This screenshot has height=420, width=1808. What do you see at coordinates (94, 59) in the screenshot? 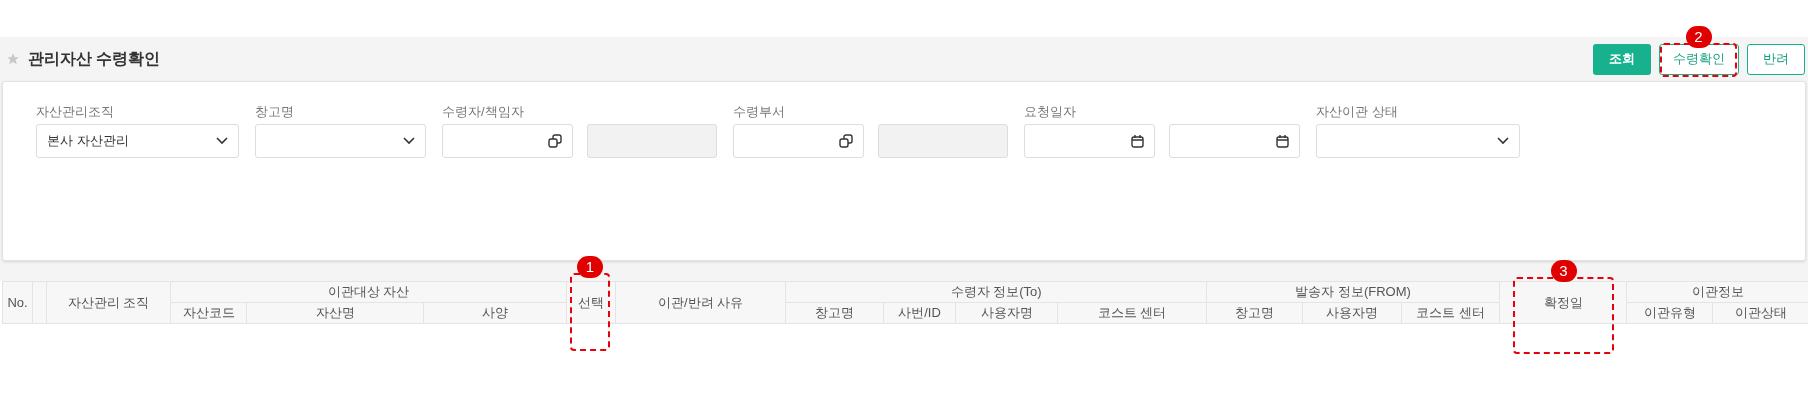
I see `page-title: 관리자산 수령확인` at bounding box center [94, 59].